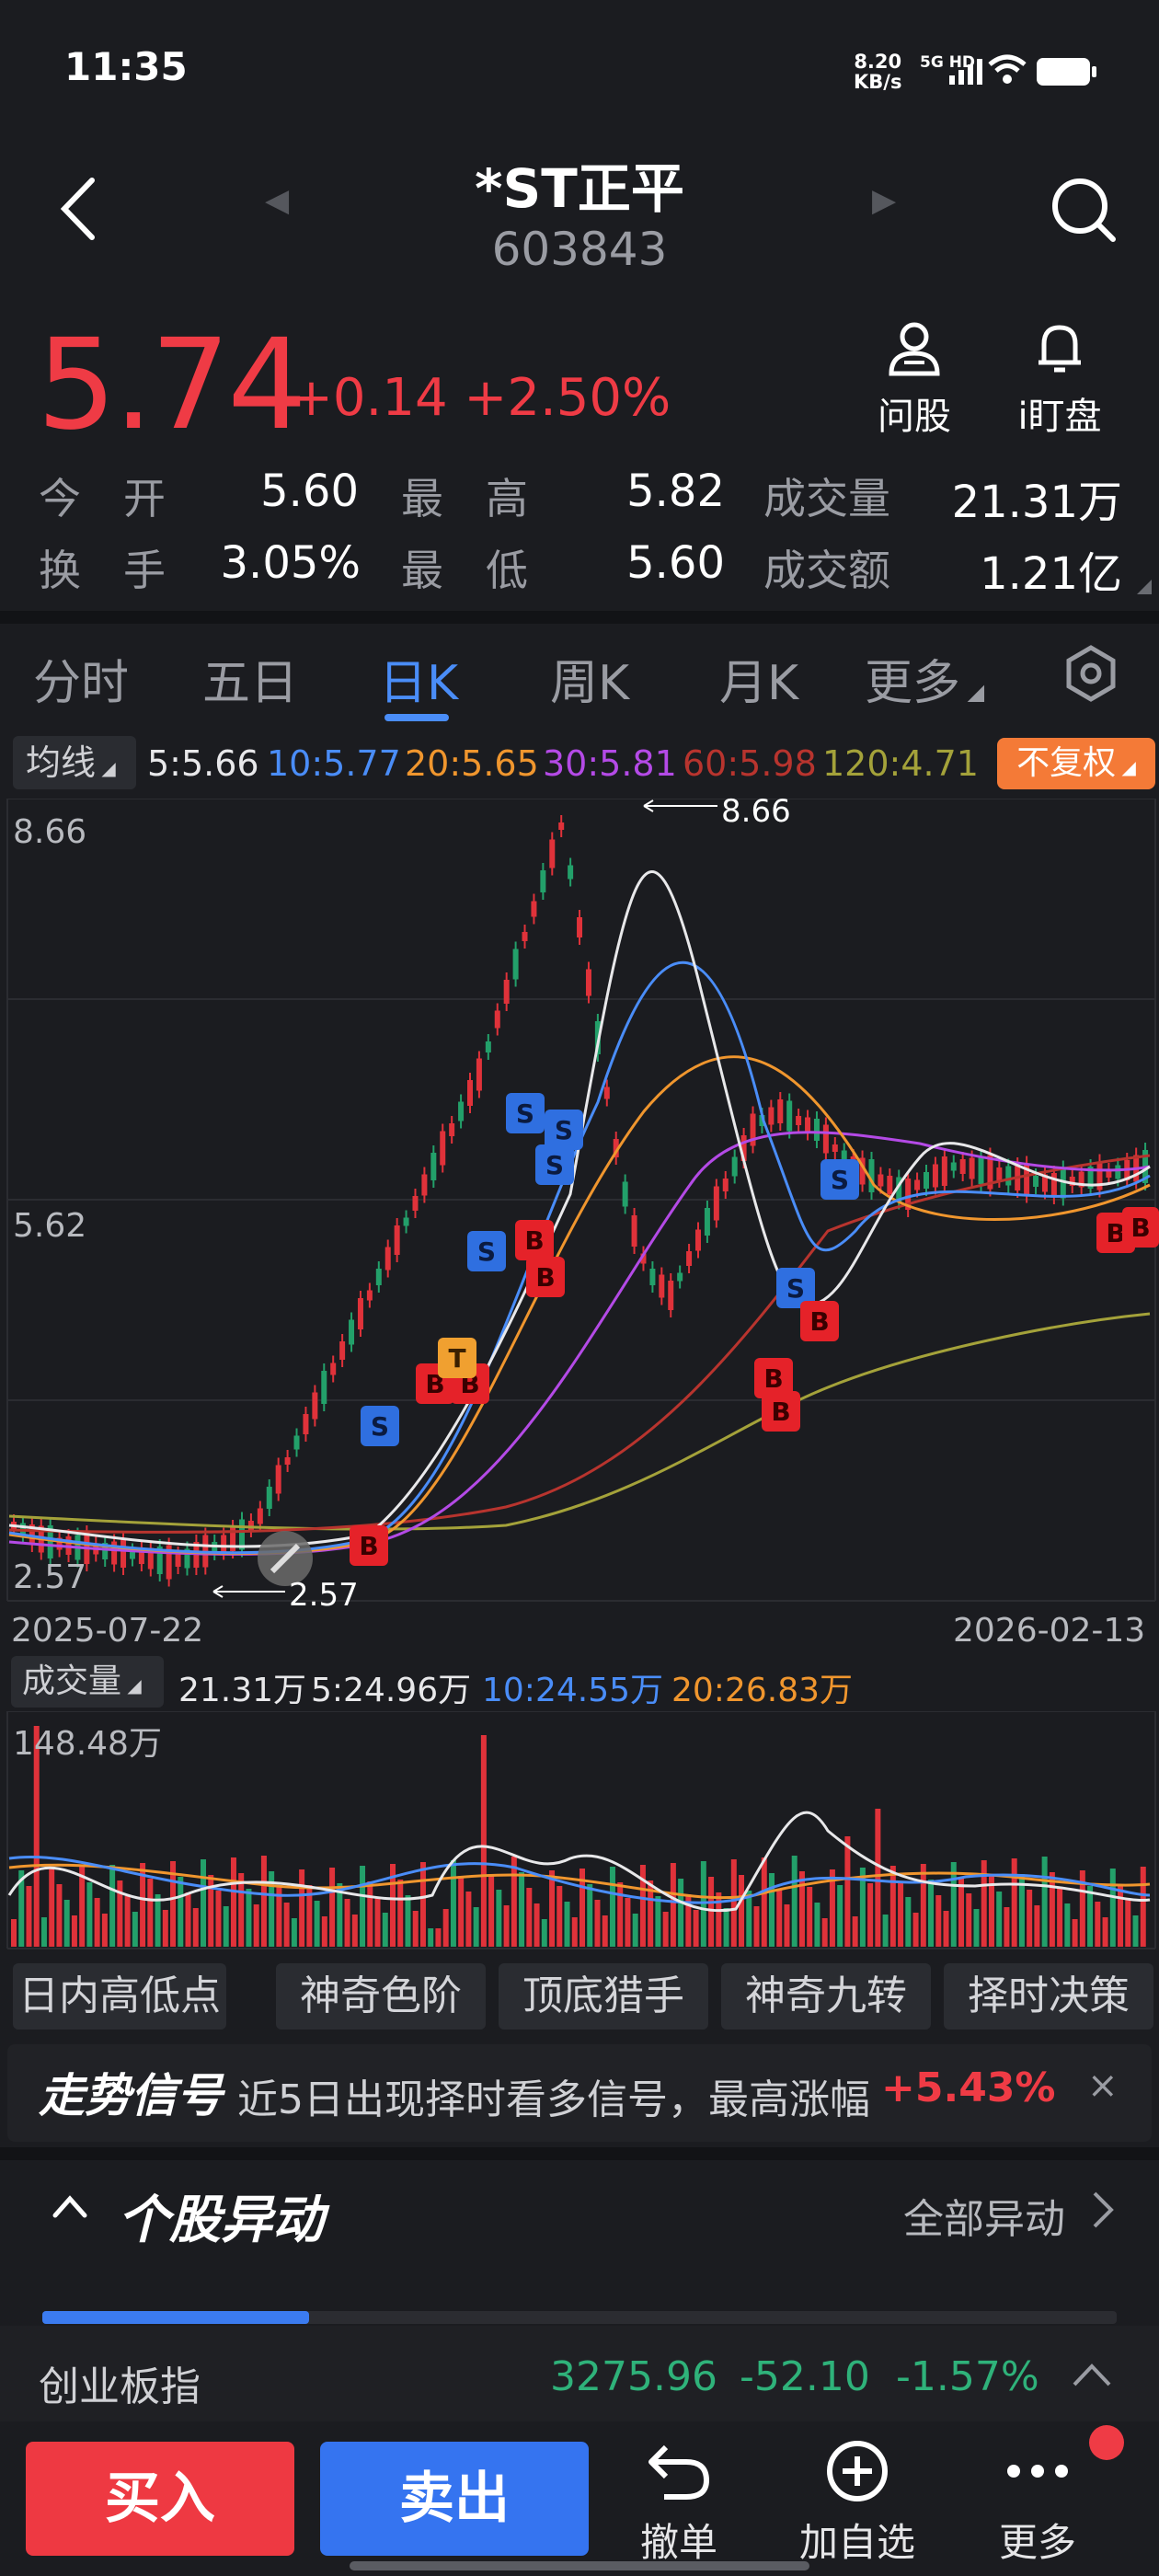 This screenshot has width=1159, height=2576. What do you see at coordinates (1090, 673) in the screenshot?
I see `settings-icon` at bounding box center [1090, 673].